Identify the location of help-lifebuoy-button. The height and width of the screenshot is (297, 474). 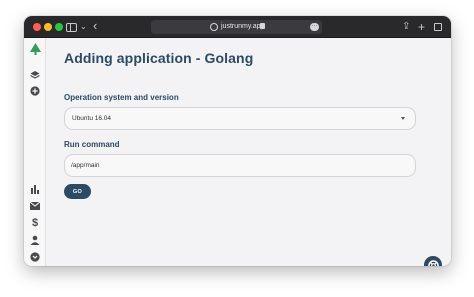
(433, 261).